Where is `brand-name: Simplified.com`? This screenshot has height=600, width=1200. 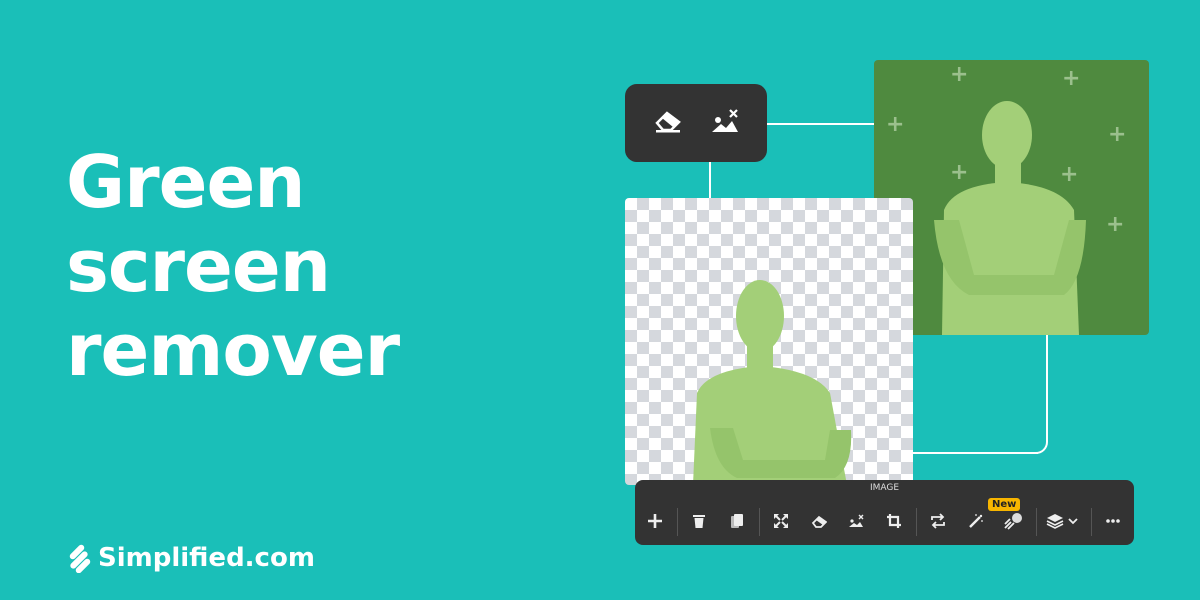 brand-name: Simplified.com is located at coordinates (206, 558).